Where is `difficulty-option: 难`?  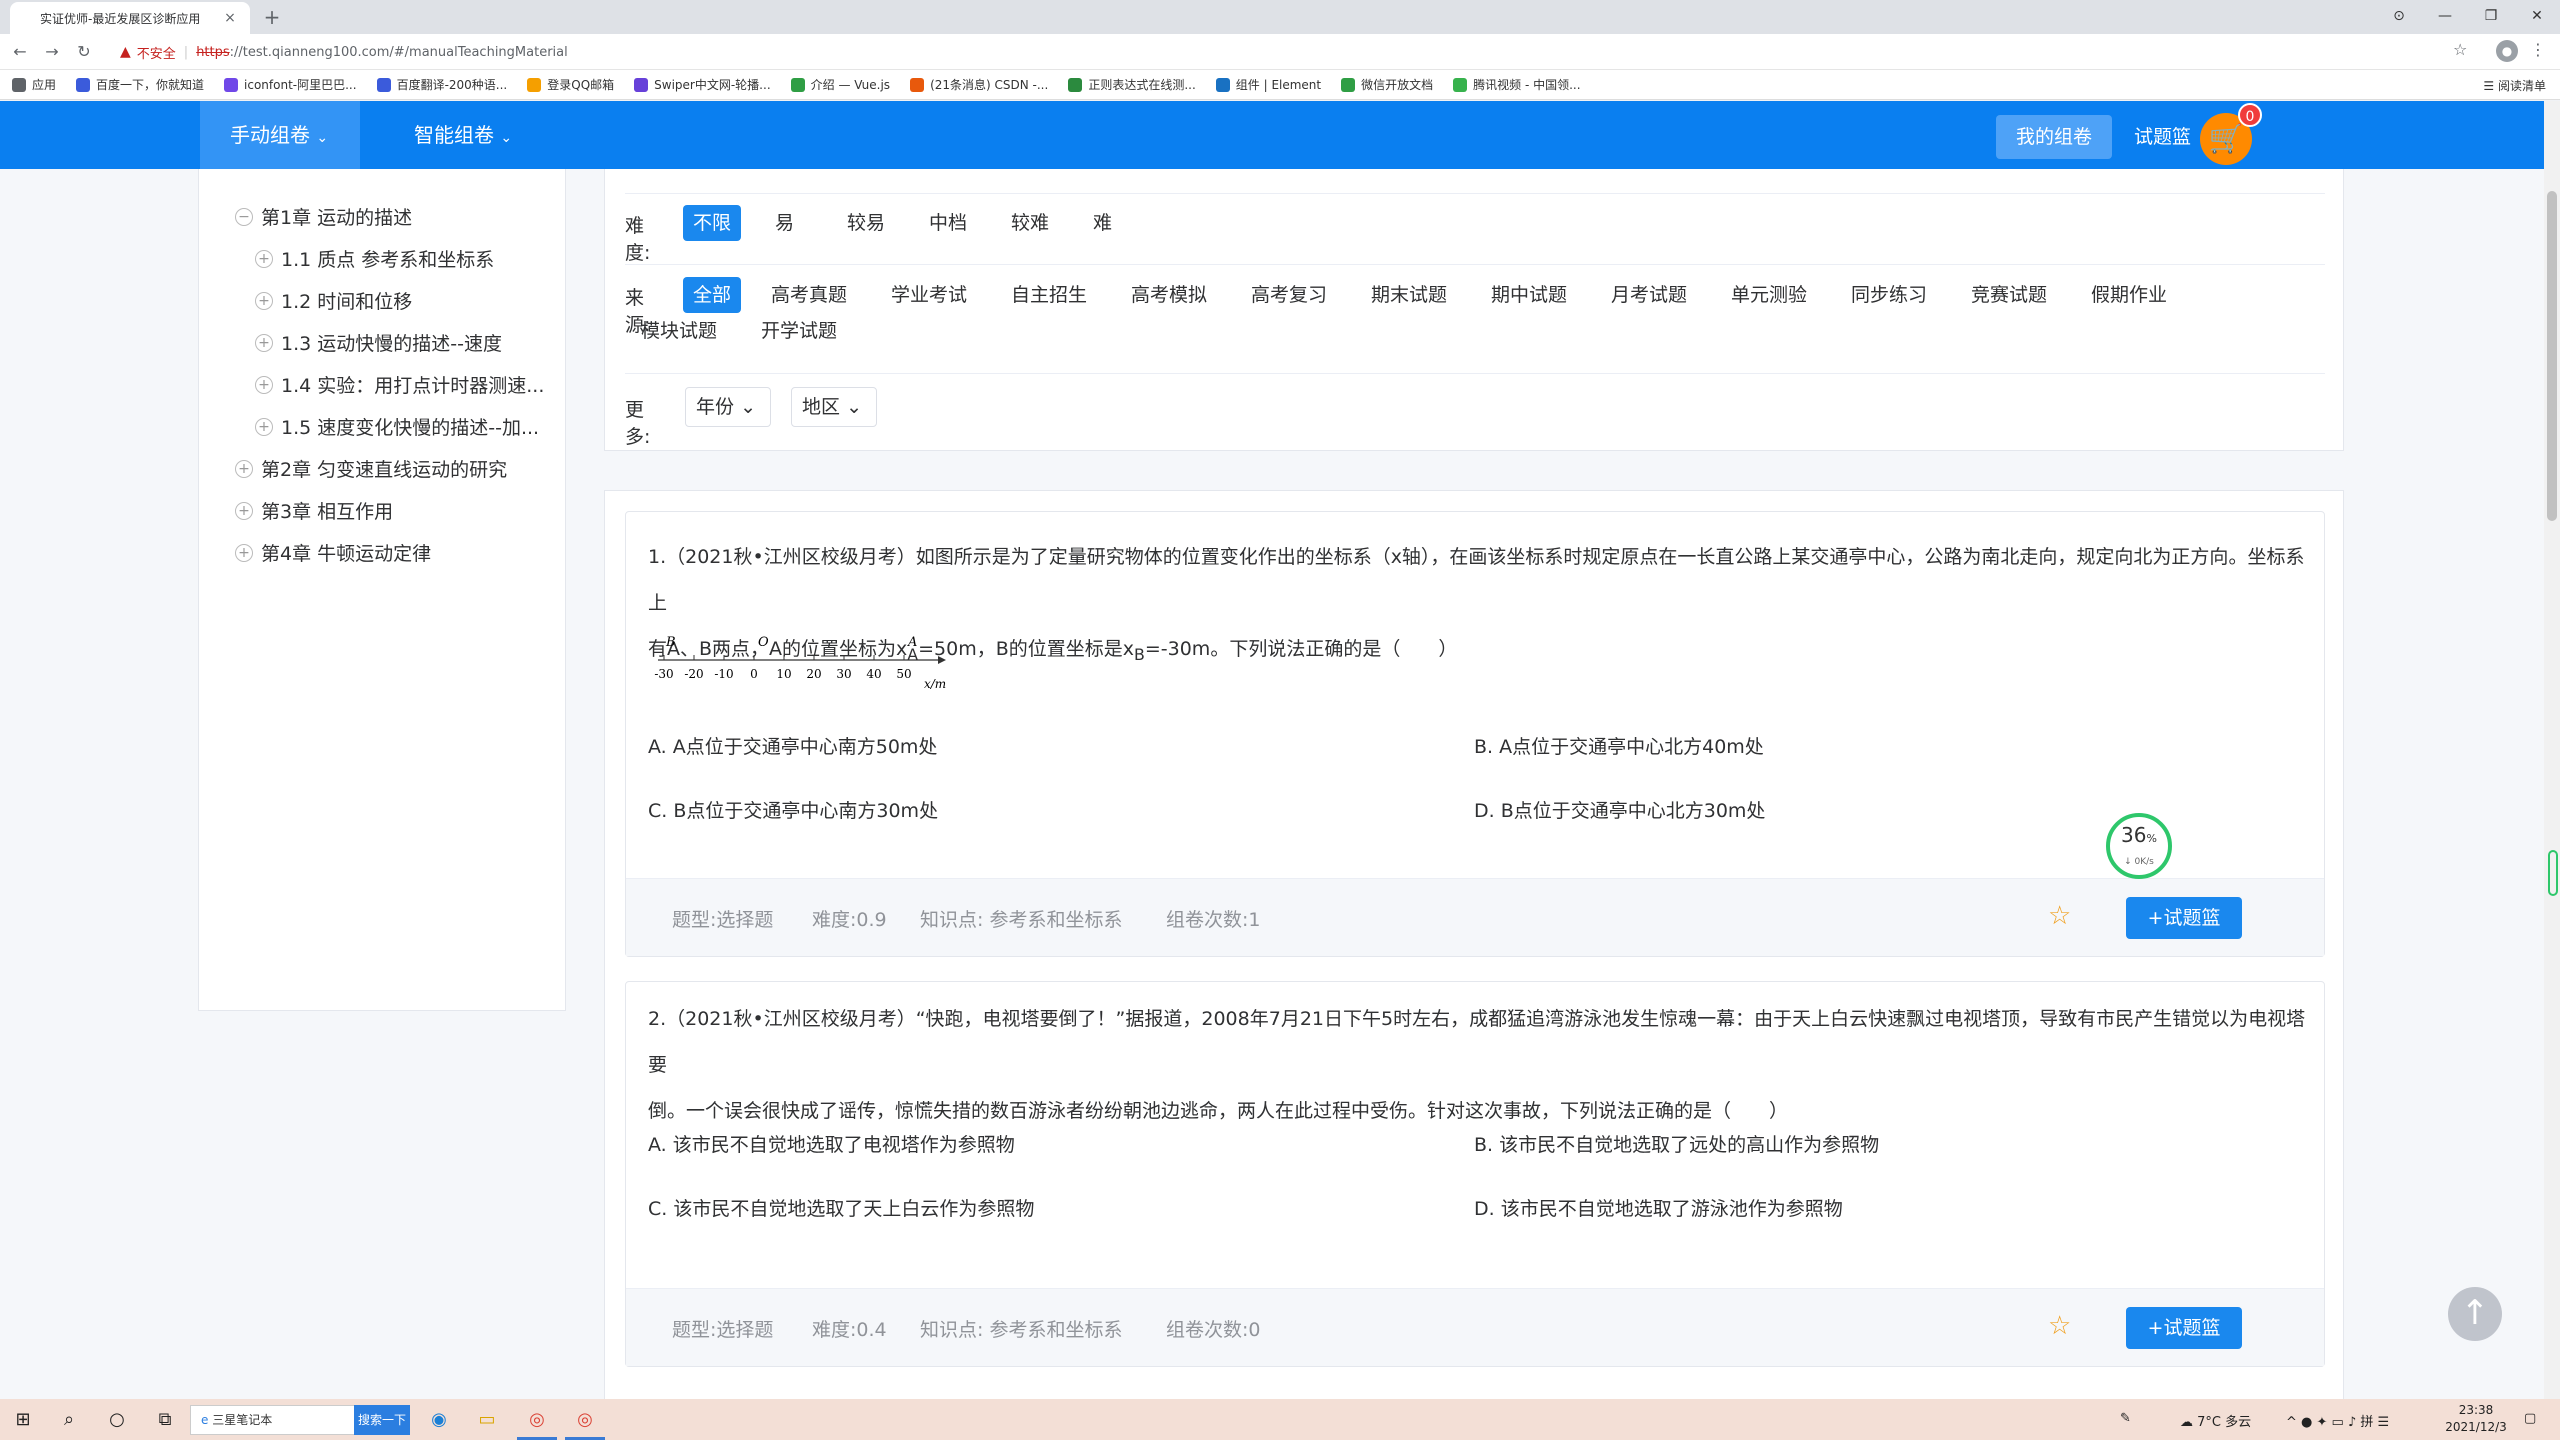
difficulty-option: 难 is located at coordinates (1102, 223).